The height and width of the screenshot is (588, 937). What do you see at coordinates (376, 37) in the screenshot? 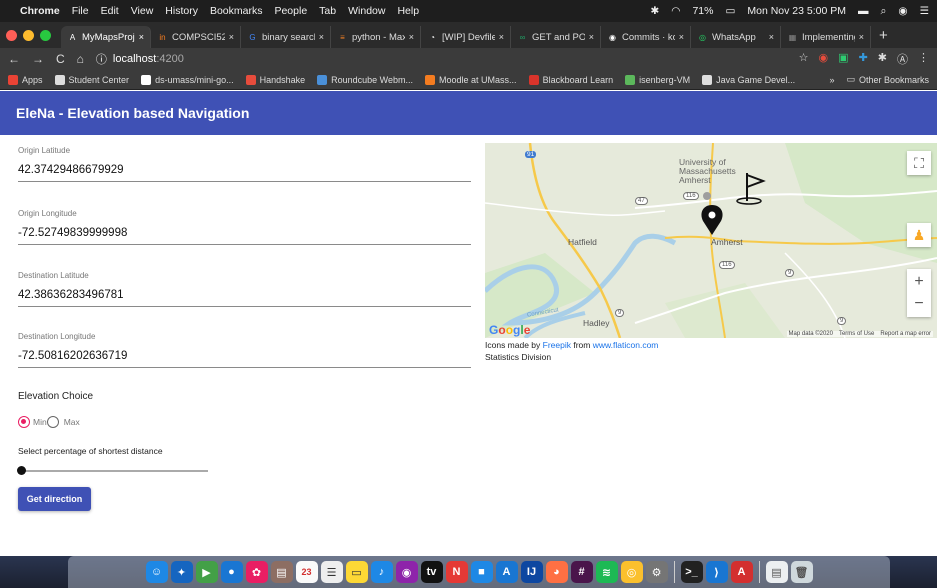
I see `browser-tab: ≡ python - Max ×` at bounding box center [376, 37].